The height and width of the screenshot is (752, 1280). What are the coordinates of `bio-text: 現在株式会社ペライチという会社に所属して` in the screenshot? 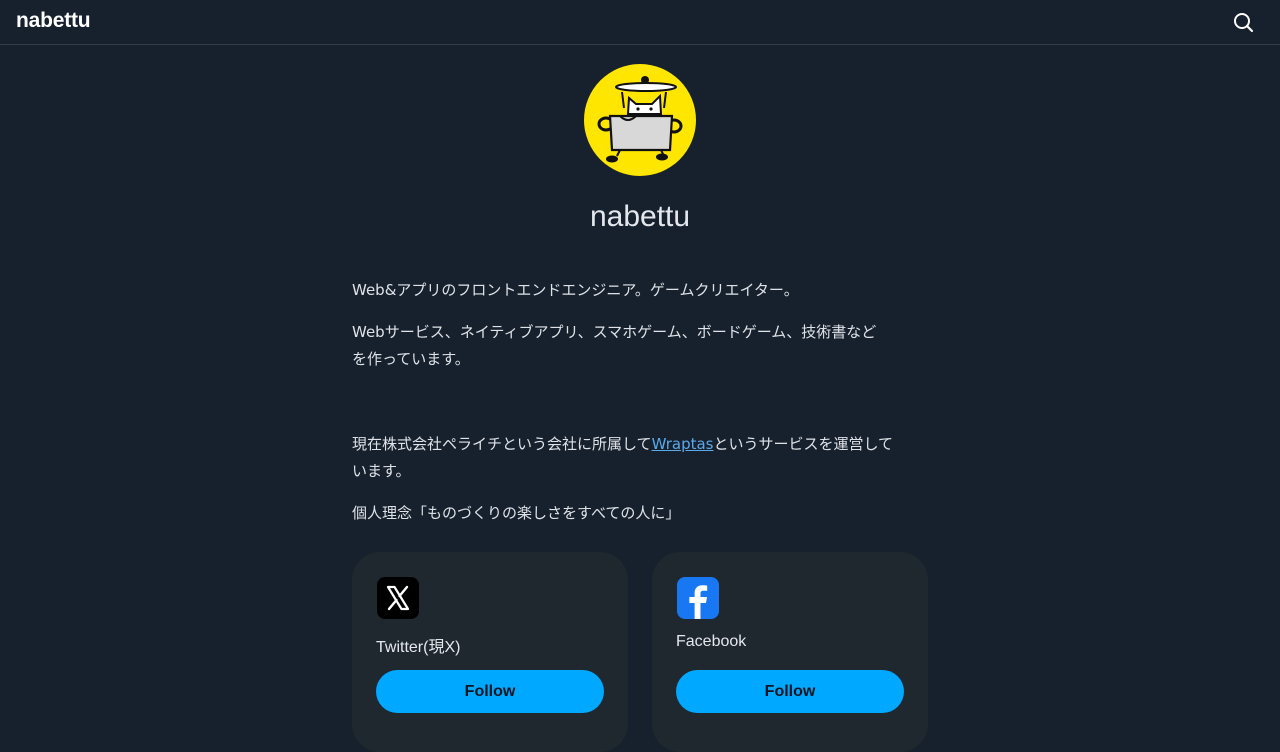 It's located at (502, 444).